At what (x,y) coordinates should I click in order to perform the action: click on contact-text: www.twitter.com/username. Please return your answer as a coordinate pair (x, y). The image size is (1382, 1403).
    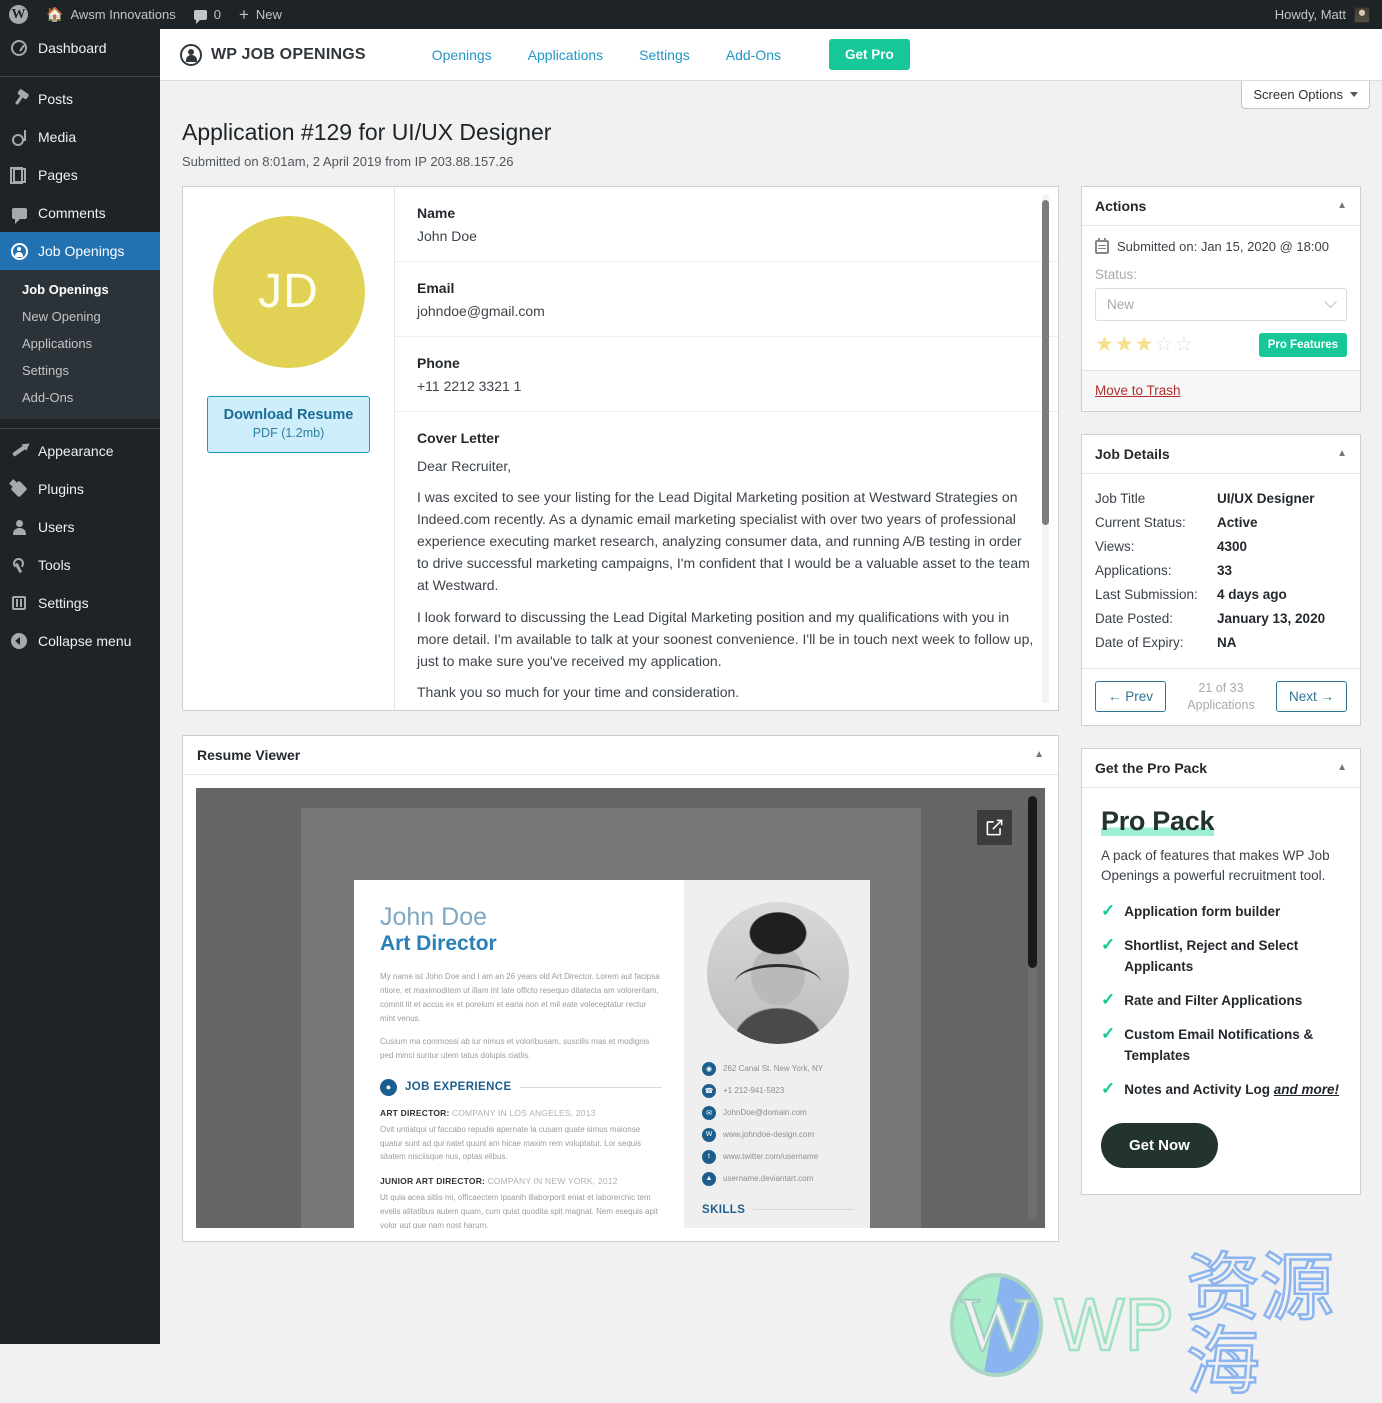
    Looking at the image, I should click on (771, 1157).